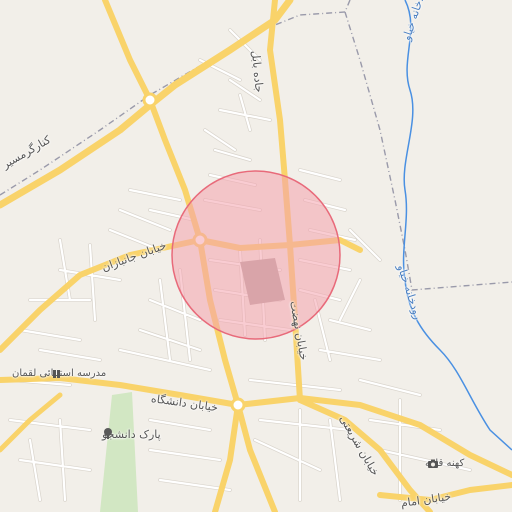  What do you see at coordinates (444, 463) in the screenshot?
I see `poi-old-castle: کهنه قلعه` at bounding box center [444, 463].